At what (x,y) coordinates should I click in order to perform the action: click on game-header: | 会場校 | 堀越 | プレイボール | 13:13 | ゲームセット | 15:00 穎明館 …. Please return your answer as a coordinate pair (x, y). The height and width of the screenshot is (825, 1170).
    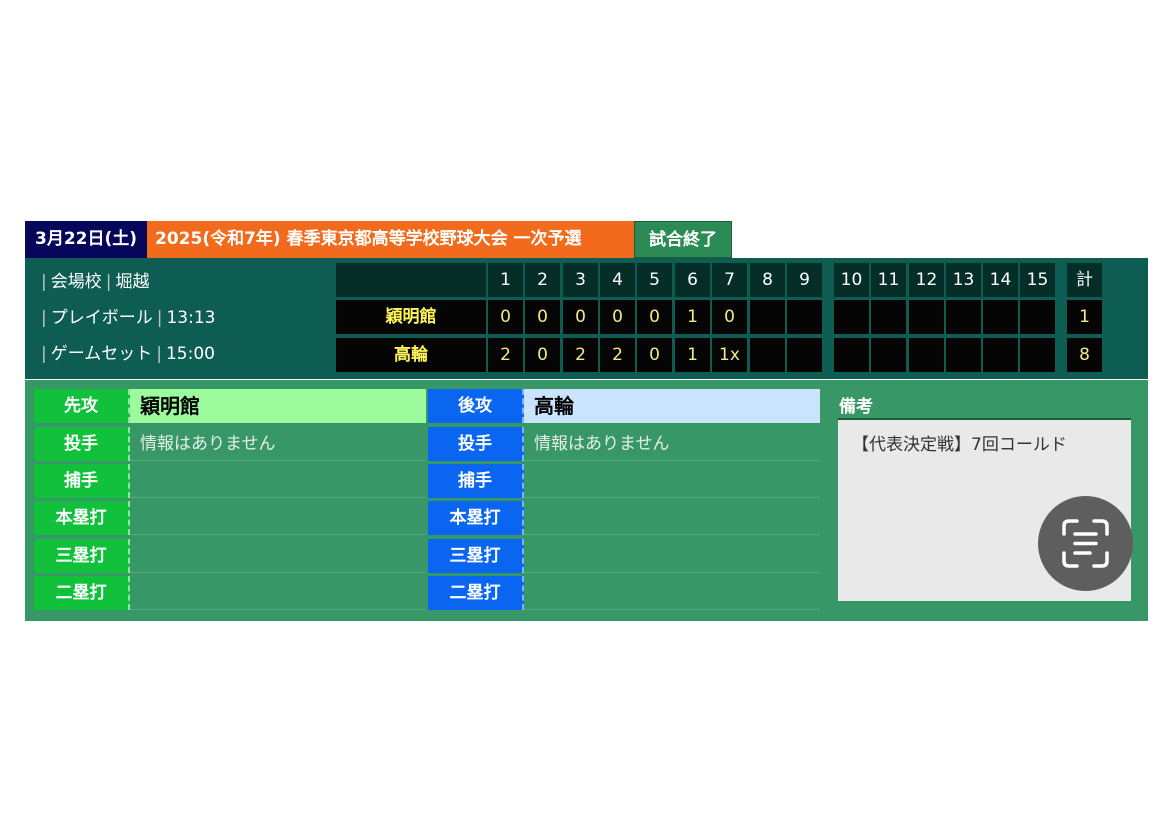
    Looking at the image, I should click on (586, 318).